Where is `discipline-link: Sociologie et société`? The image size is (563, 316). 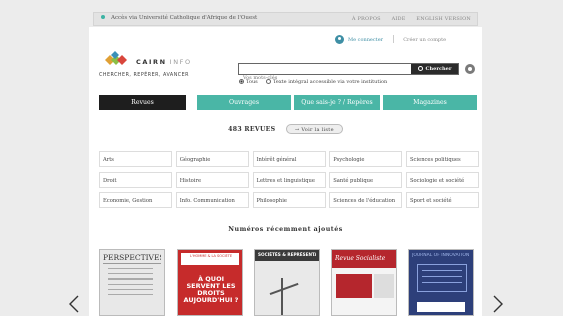 discipline-link: Sociologie et société is located at coordinates (442, 179).